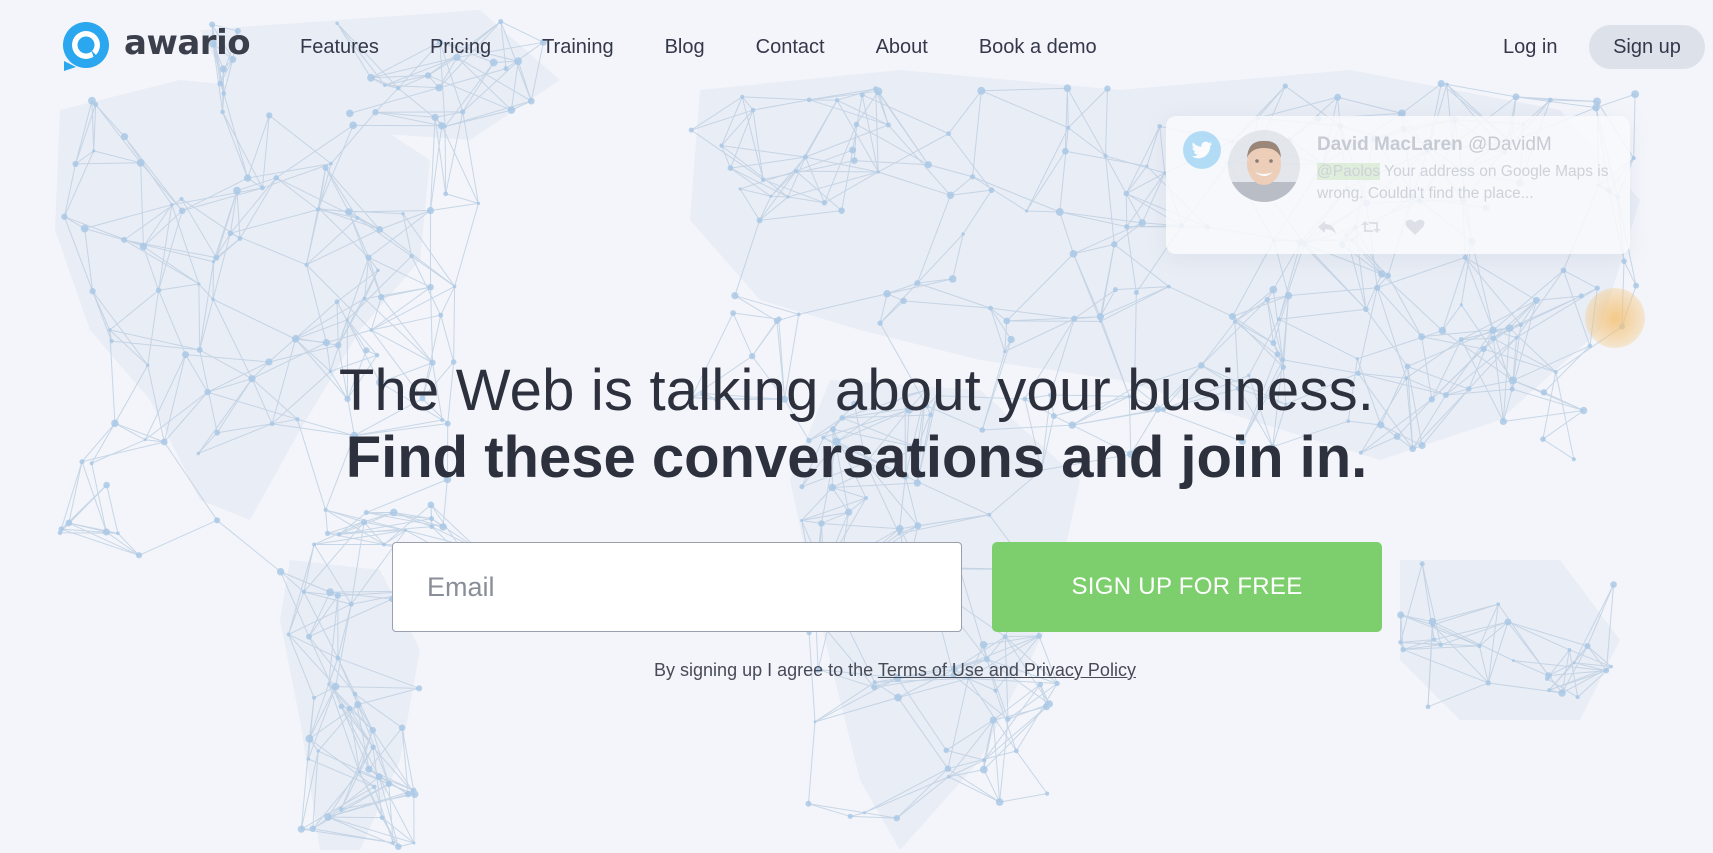 This screenshot has width=1713, height=853. What do you see at coordinates (1327, 227) in the screenshot?
I see `reply-icon` at bounding box center [1327, 227].